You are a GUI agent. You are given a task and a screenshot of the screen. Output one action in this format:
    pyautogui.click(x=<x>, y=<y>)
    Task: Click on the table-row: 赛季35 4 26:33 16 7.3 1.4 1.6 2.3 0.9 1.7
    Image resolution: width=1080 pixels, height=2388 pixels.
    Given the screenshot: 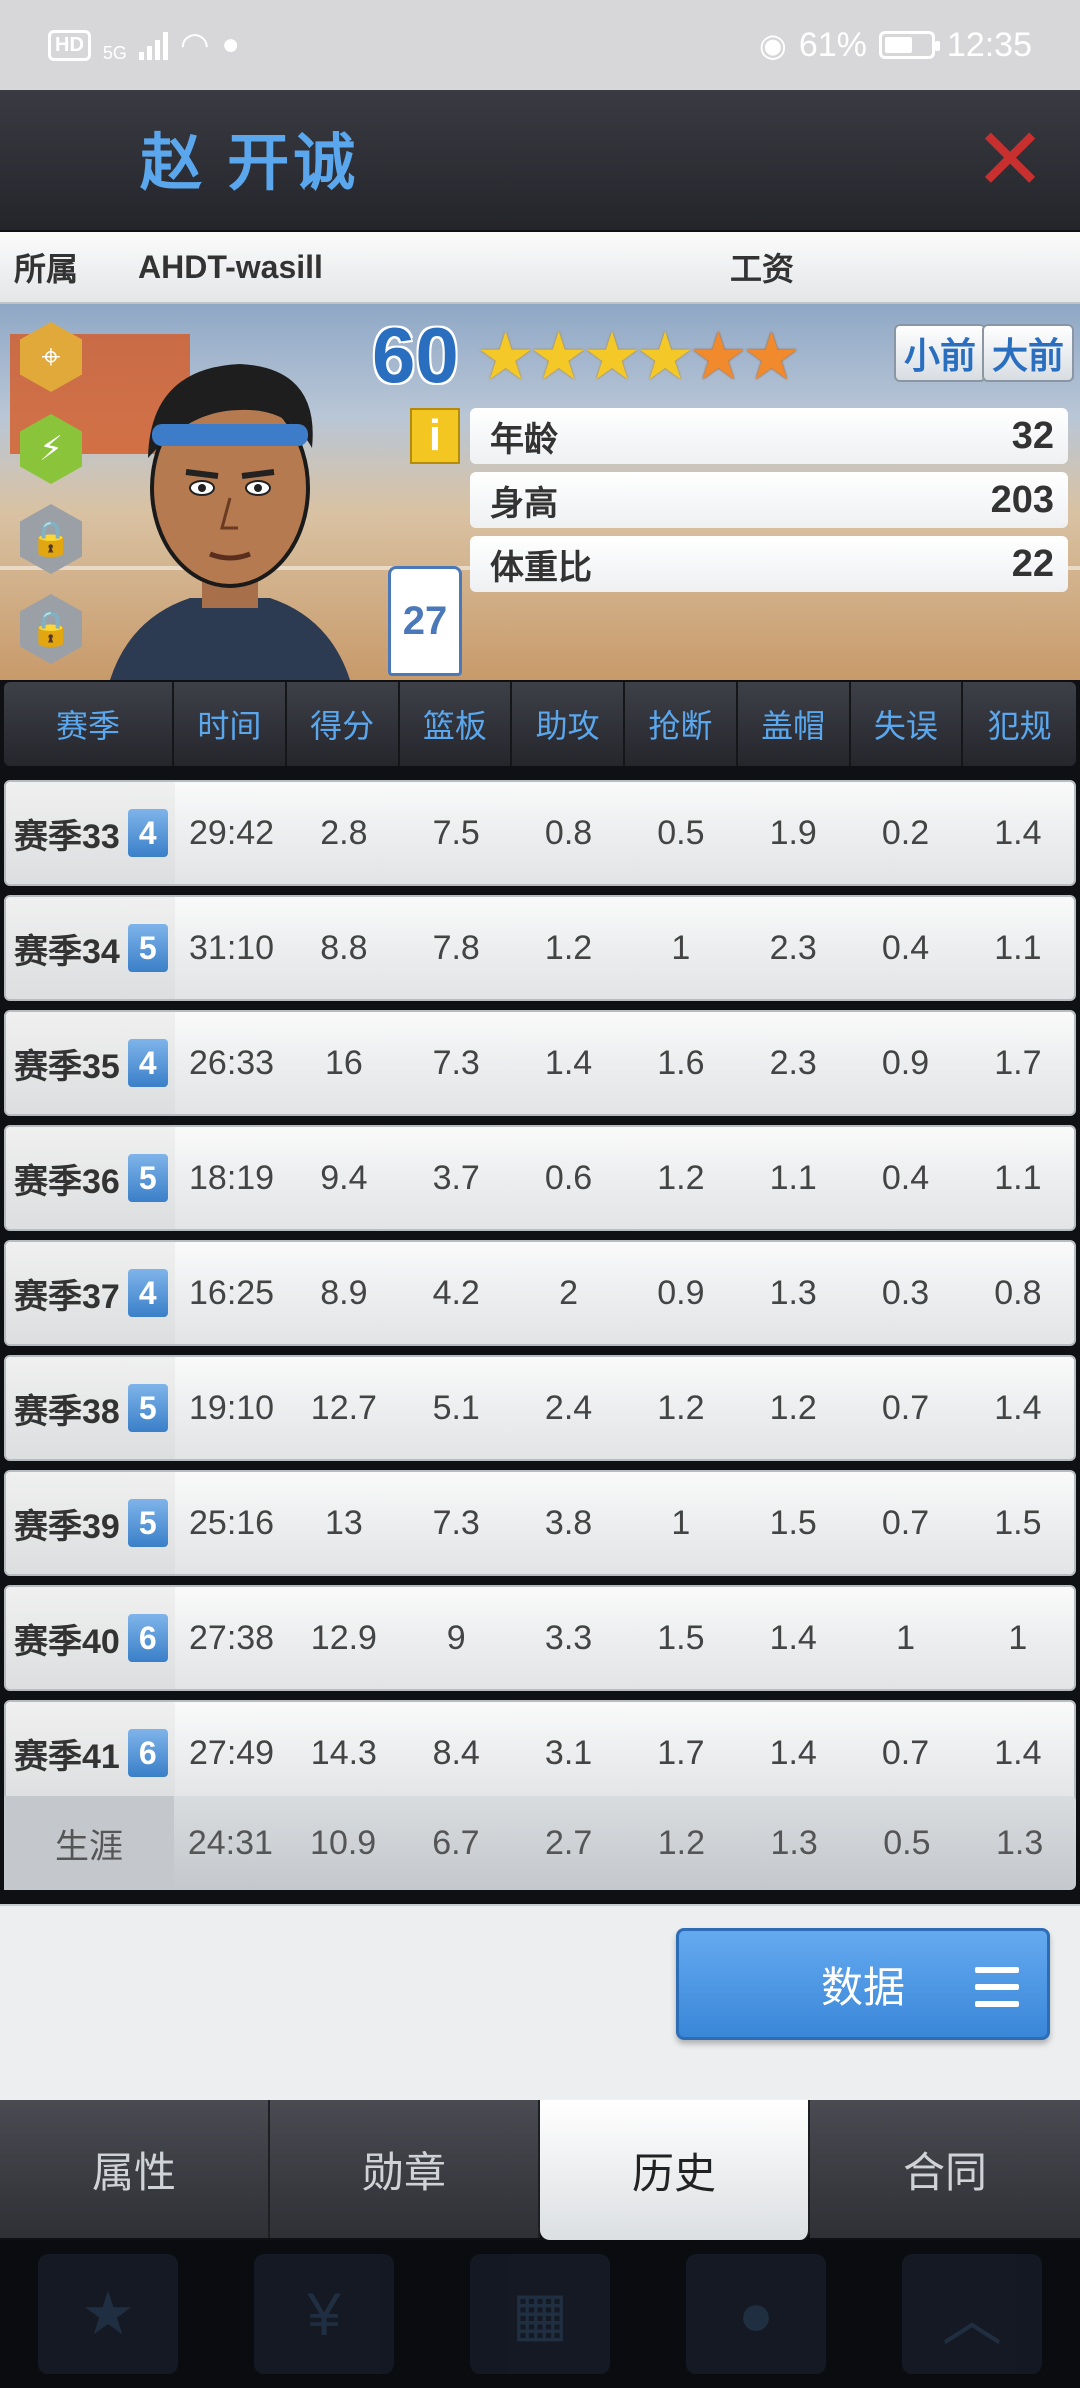 What is the action you would take?
    pyautogui.click(x=540, y=1063)
    